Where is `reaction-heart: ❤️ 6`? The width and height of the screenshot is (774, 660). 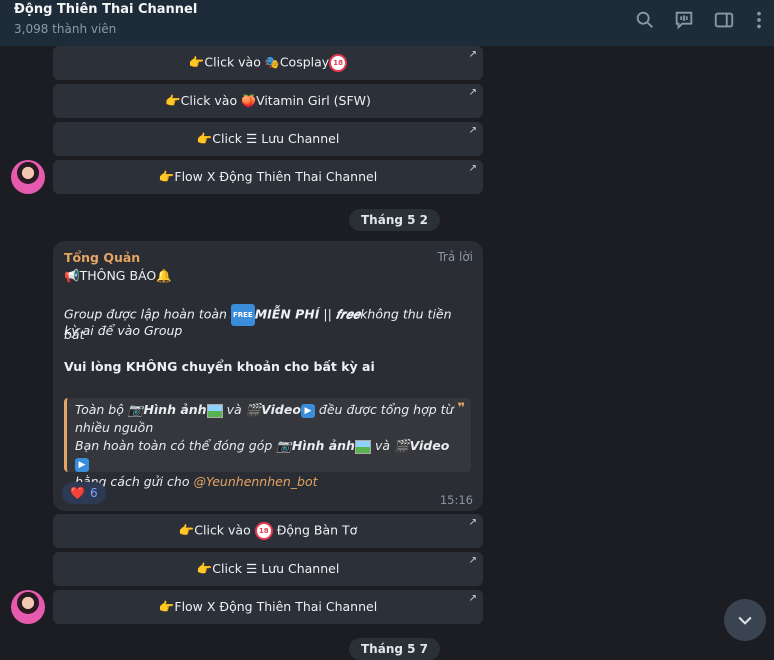 reaction-heart: ❤️ 6 is located at coordinates (84, 493).